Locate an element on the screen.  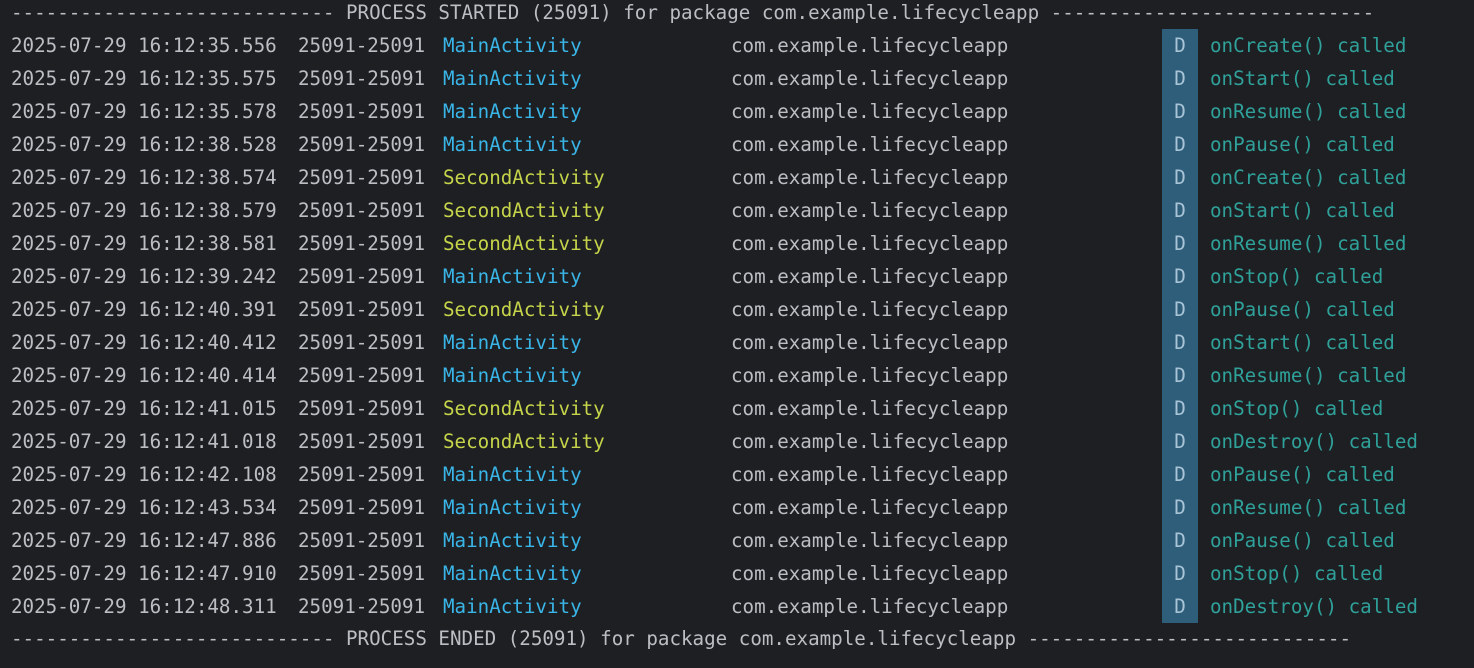
log-timestamp: 2025-07-29 16:12:40.412 is located at coordinates (144, 342).